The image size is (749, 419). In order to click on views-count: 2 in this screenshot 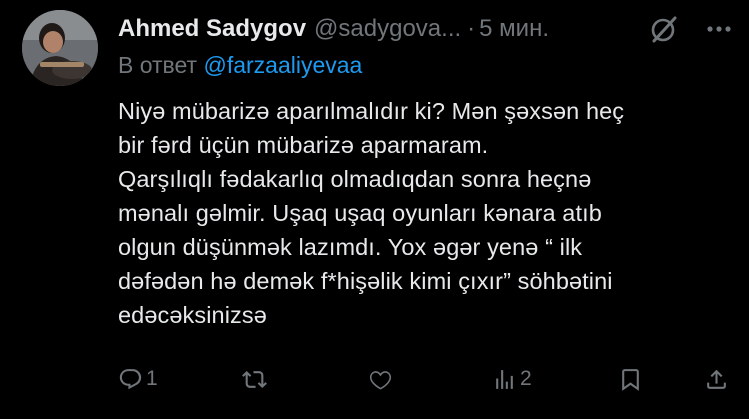, I will do `click(526, 378)`.